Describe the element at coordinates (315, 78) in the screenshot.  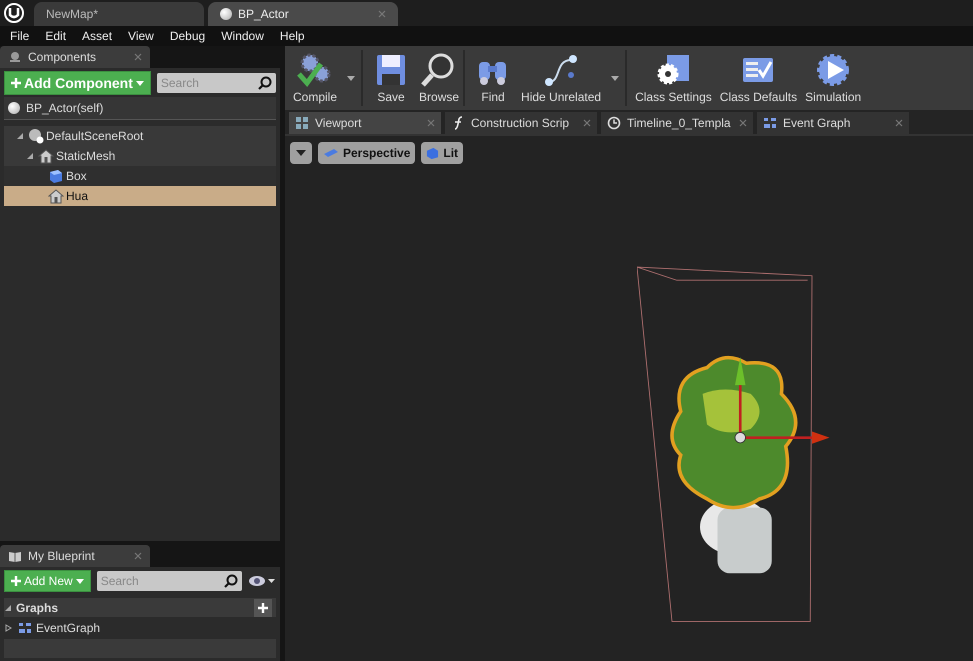
I see `toolbar-button: Compile` at that location.